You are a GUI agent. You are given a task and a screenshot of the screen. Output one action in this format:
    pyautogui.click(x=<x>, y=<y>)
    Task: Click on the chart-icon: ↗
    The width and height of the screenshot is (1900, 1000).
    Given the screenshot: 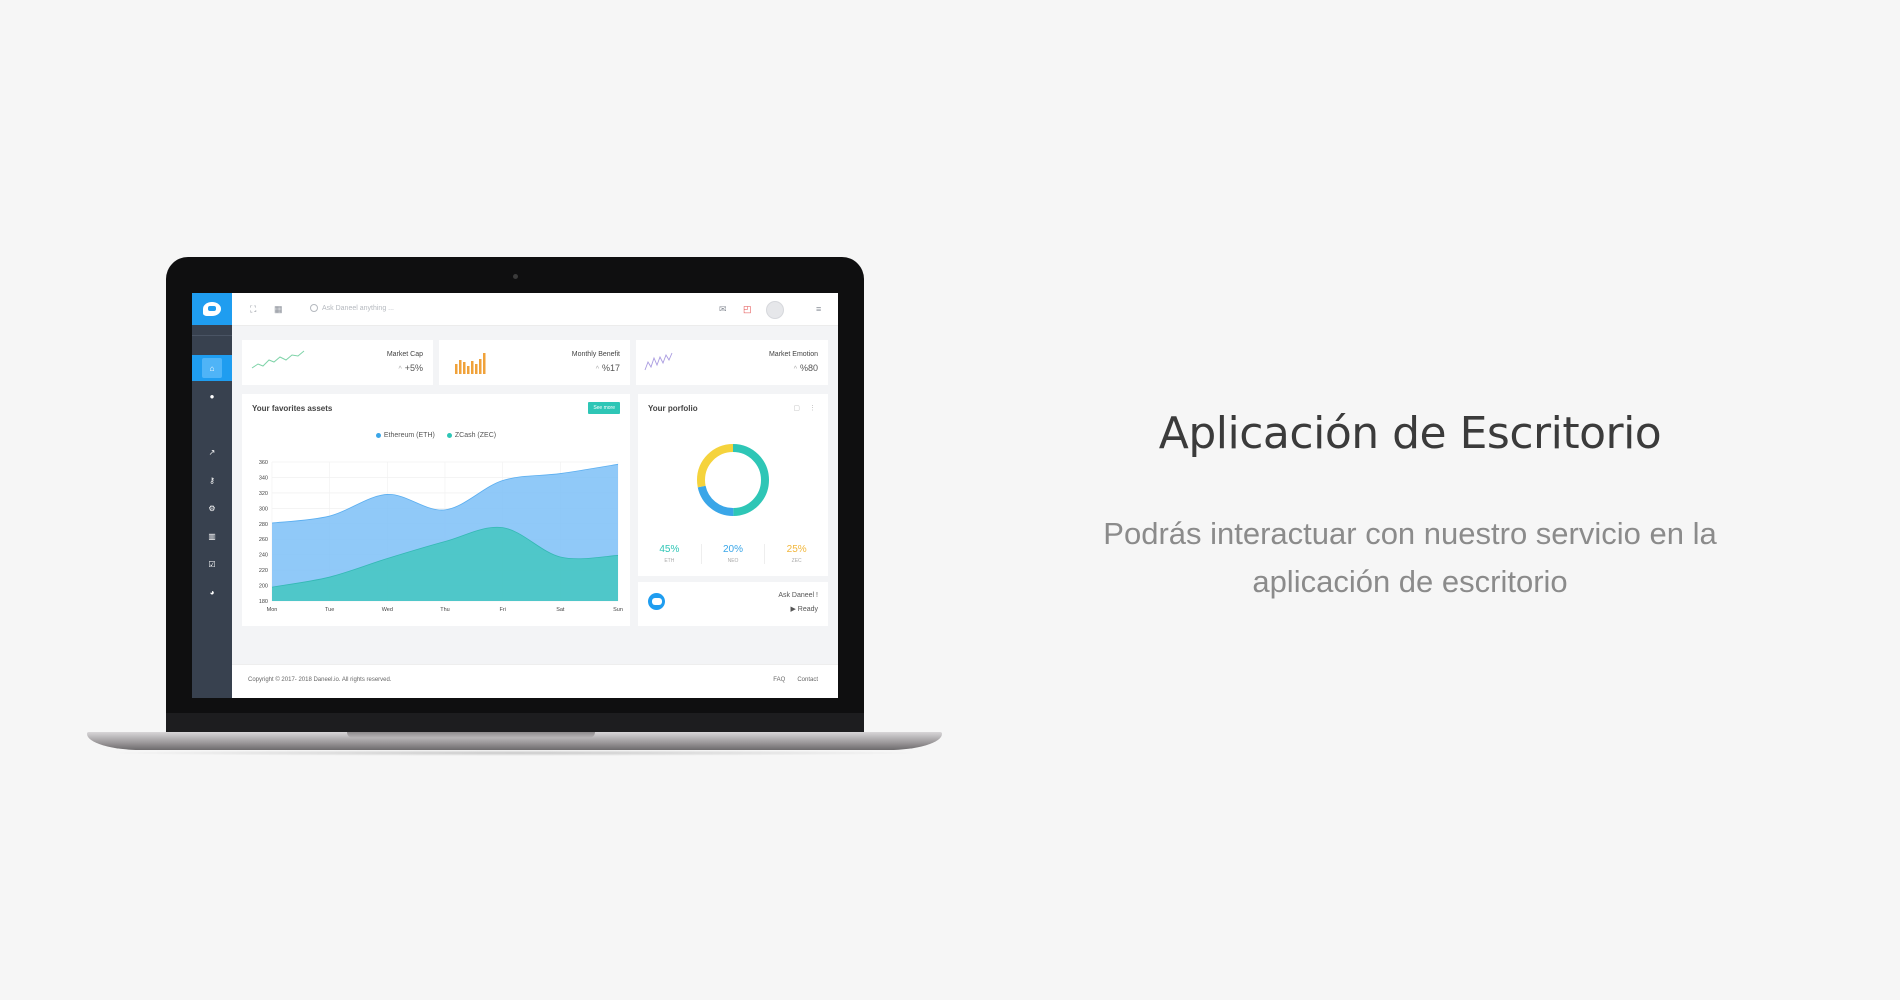 What is the action you would take?
    pyautogui.click(x=212, y=452)
    